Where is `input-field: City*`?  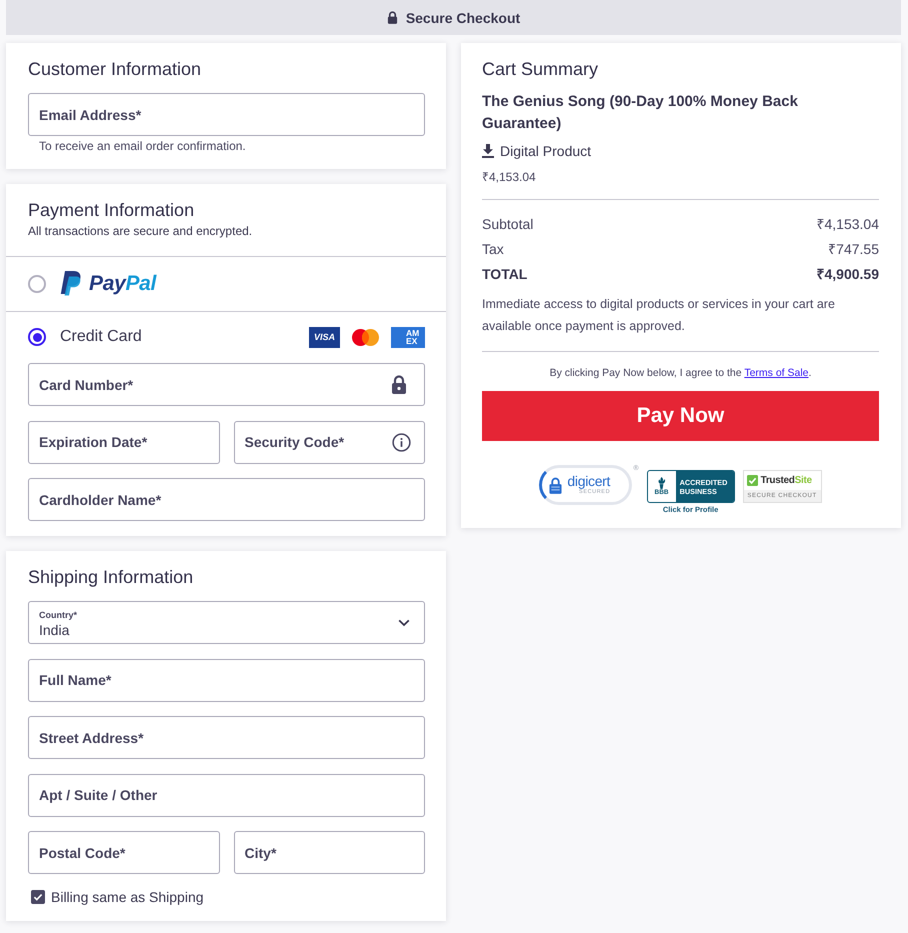 input-field: City* is located at coordinates (329, 852).